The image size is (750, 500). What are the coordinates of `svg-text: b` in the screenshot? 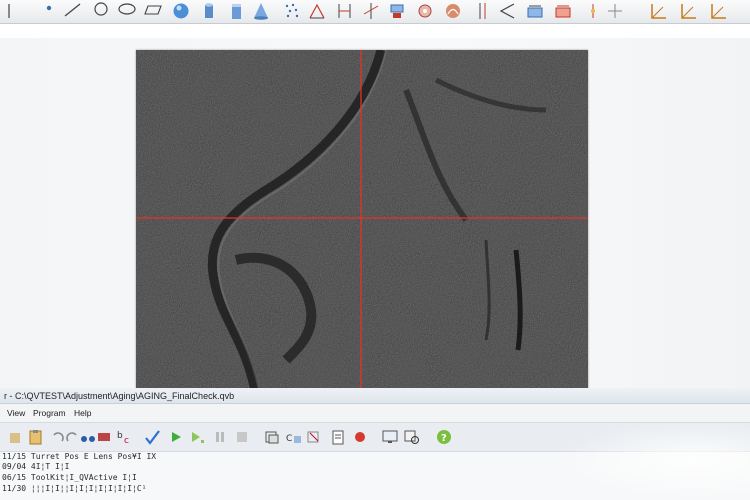 It's located at (120, 436).